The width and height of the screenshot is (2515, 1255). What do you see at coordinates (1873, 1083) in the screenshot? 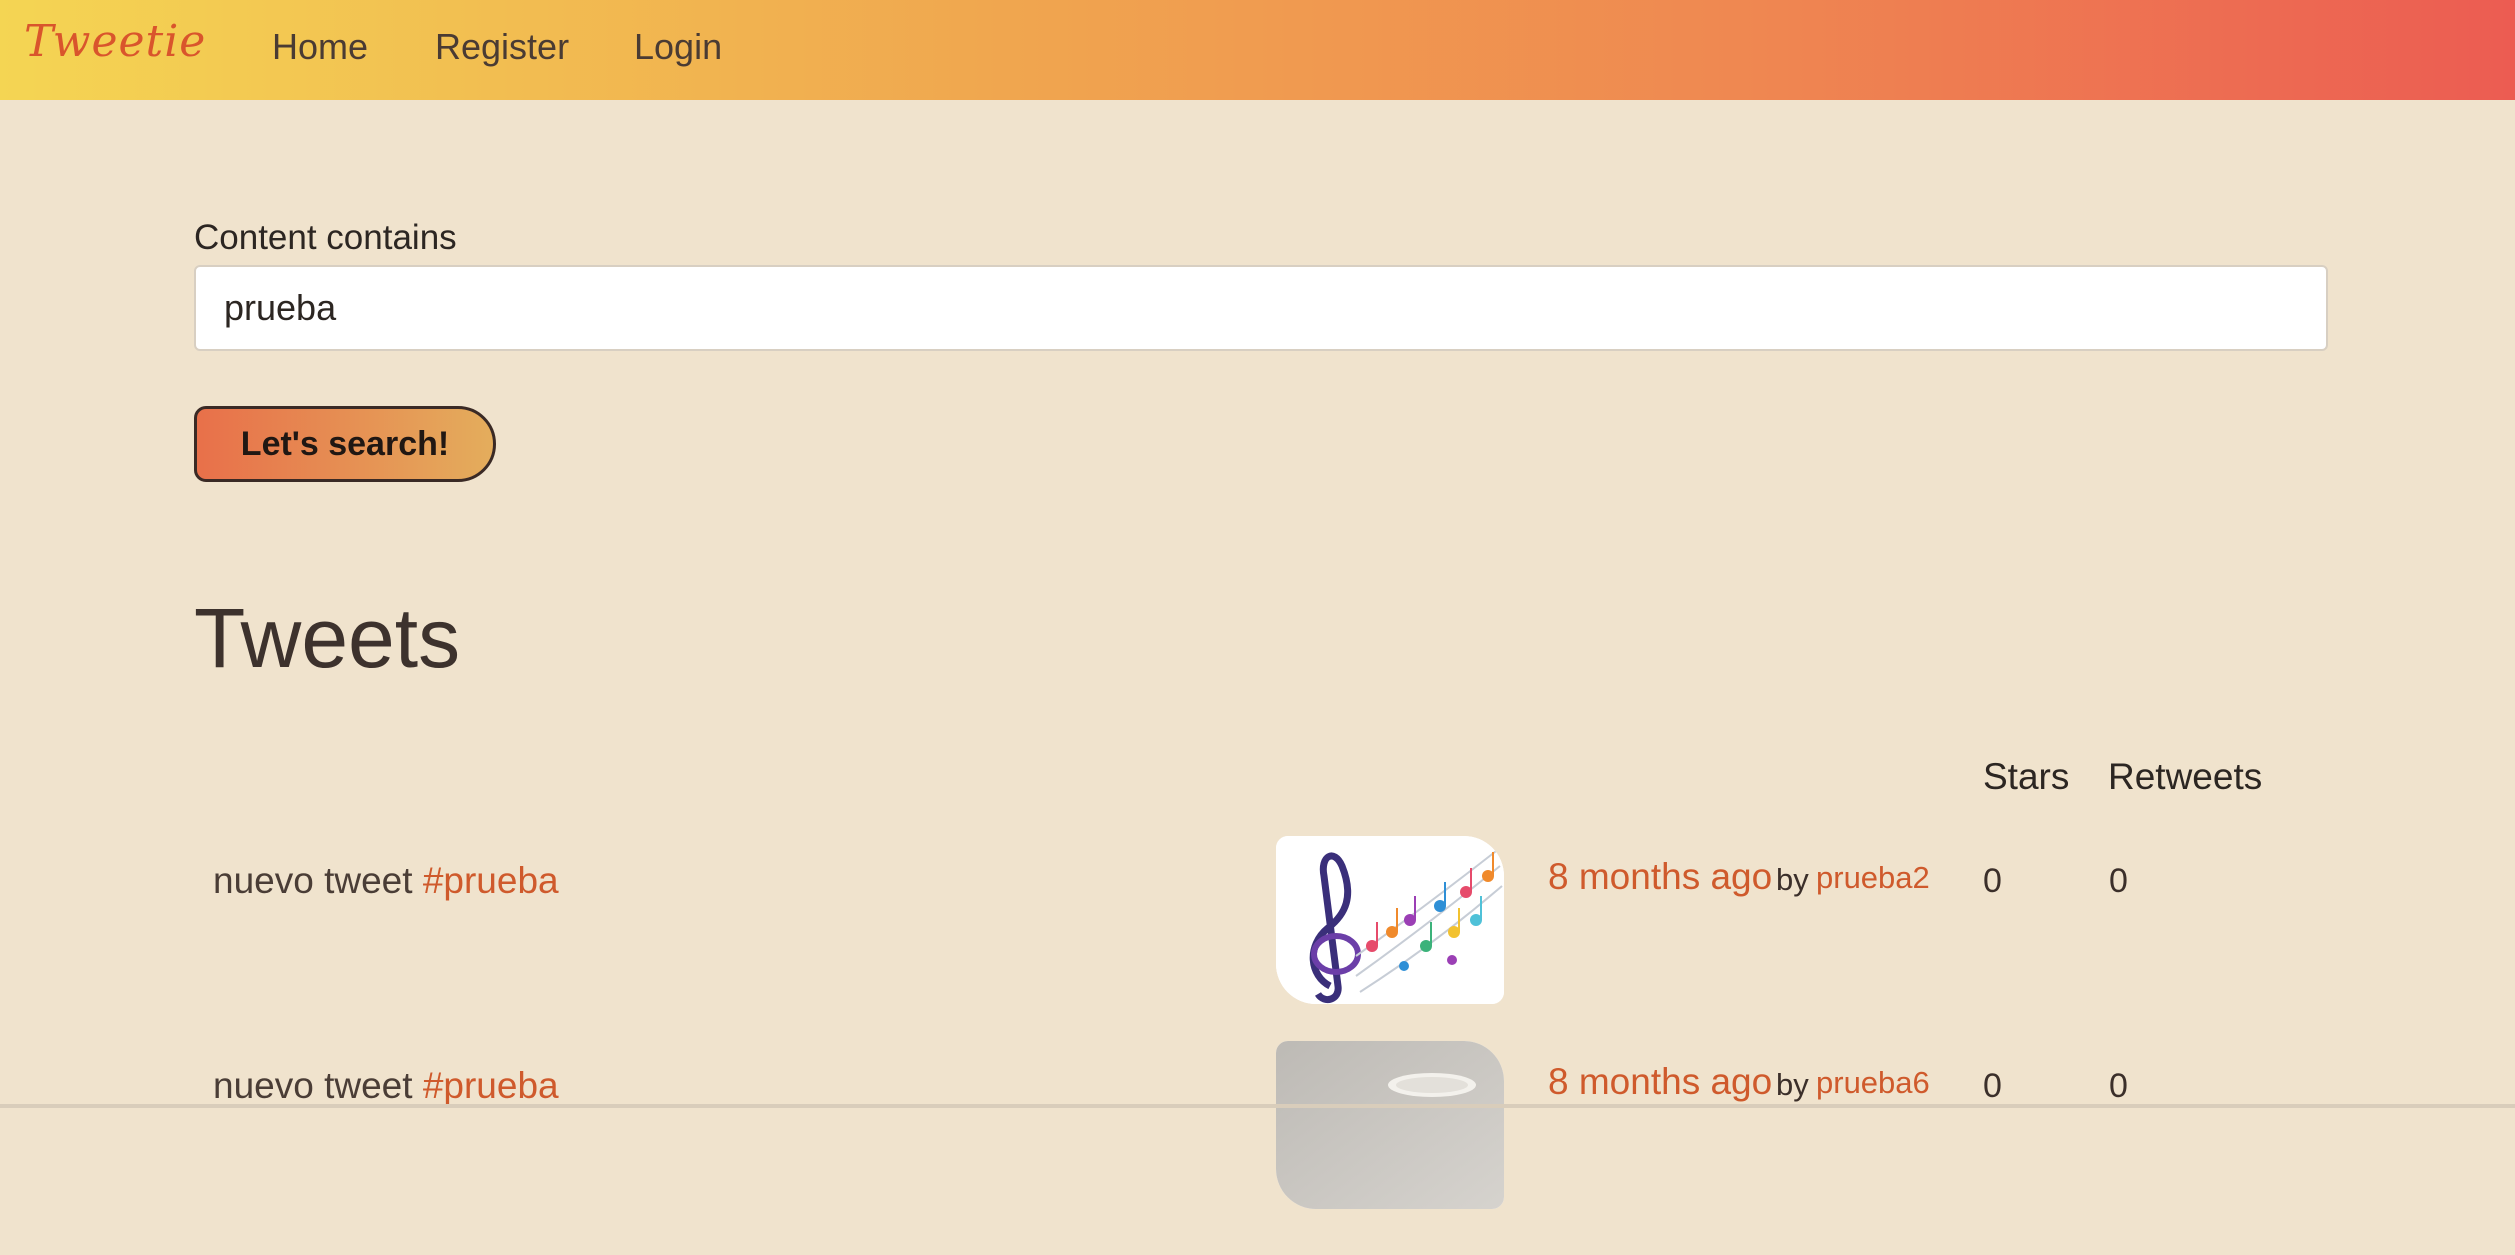
I see `tweet-author-link: prueba6` at bounding box center [1873, 1083].